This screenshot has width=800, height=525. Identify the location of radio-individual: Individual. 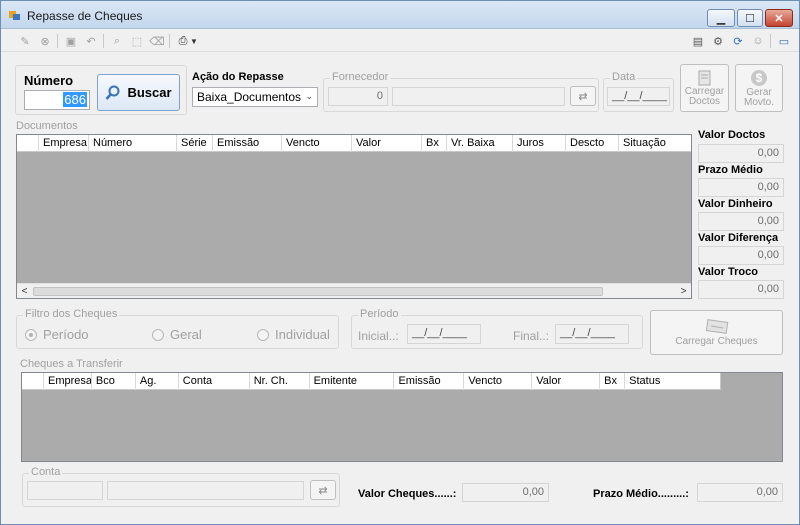
(293, 334).